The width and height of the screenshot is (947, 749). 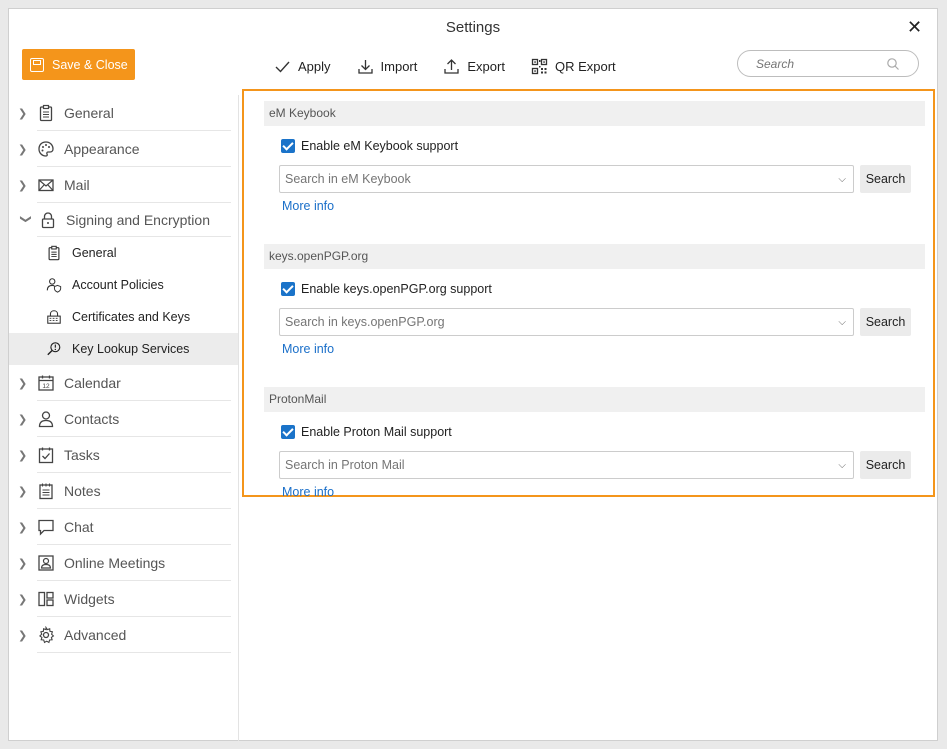 I want to click on sidebar-item-notes: ❯ Notes, so click(x=123, y=491).